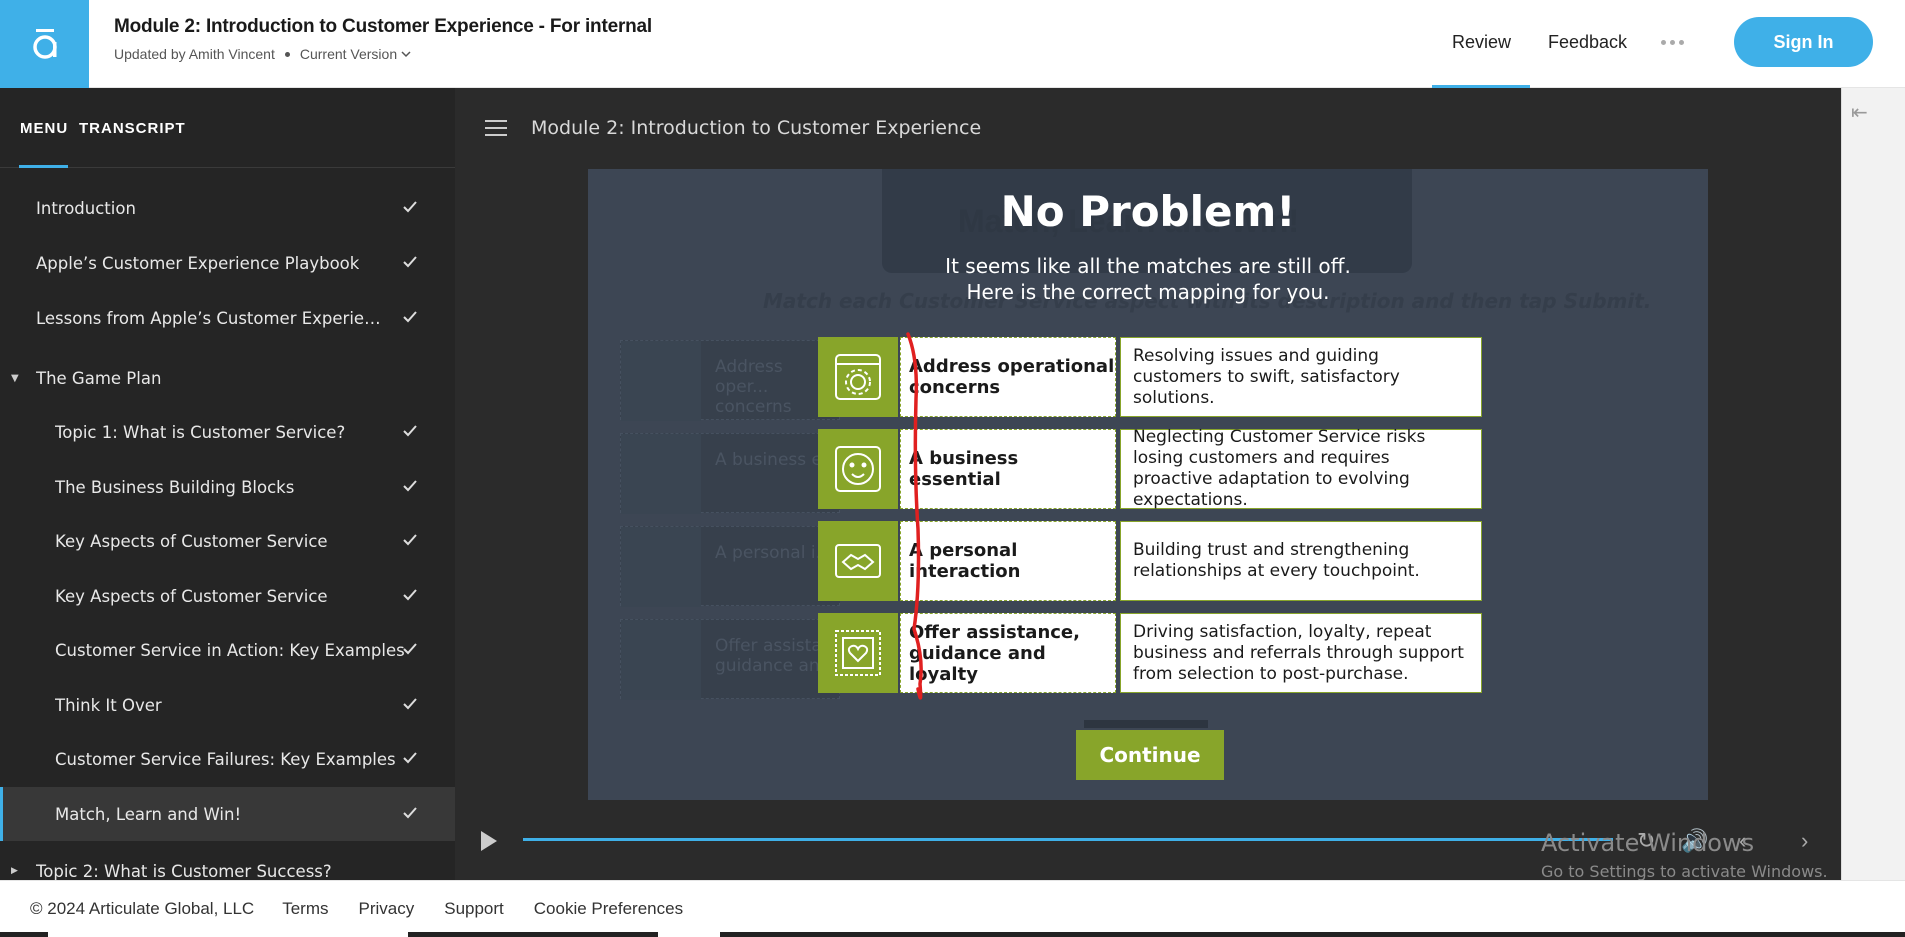  Describe the element at coordinates (132, 128) in the screenshot. I see `tab-transcript: TRANSCRIPT` at that location.